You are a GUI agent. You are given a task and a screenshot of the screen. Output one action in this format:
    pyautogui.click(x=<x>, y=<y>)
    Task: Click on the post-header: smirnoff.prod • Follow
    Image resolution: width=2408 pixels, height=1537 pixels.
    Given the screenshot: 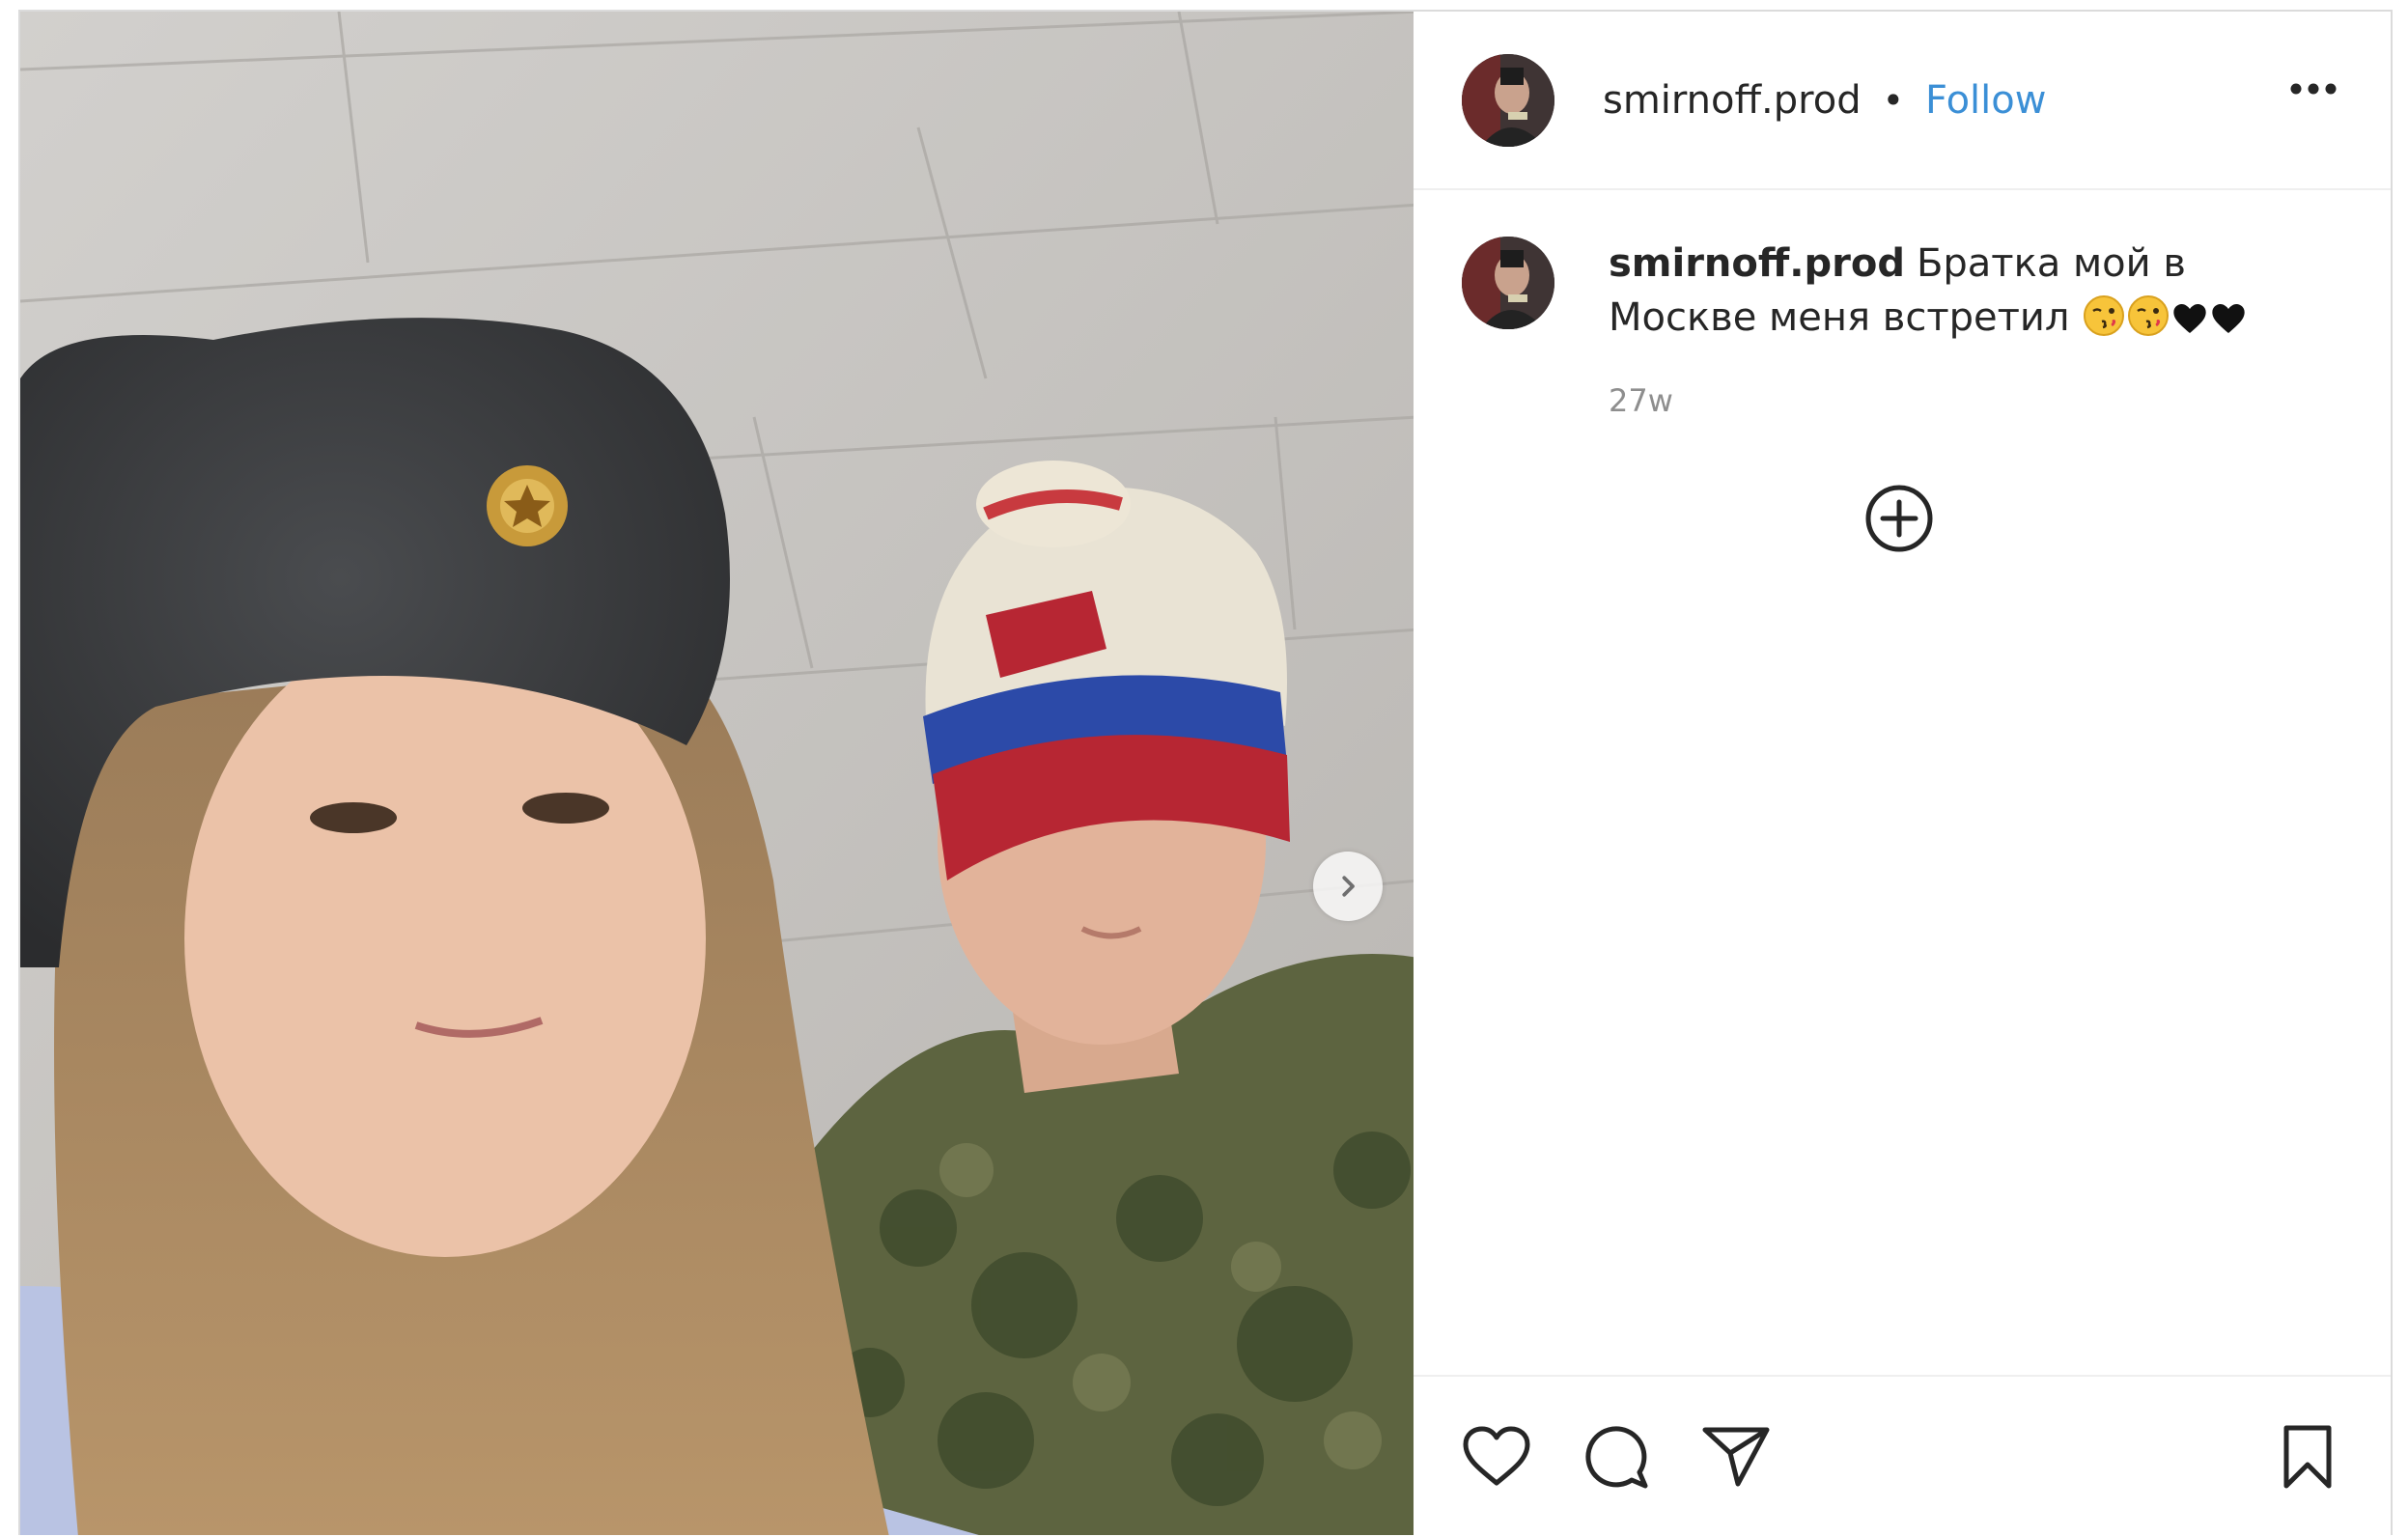 What is the action you would take?
    pyautogui.click(x=1903, y=101)
    